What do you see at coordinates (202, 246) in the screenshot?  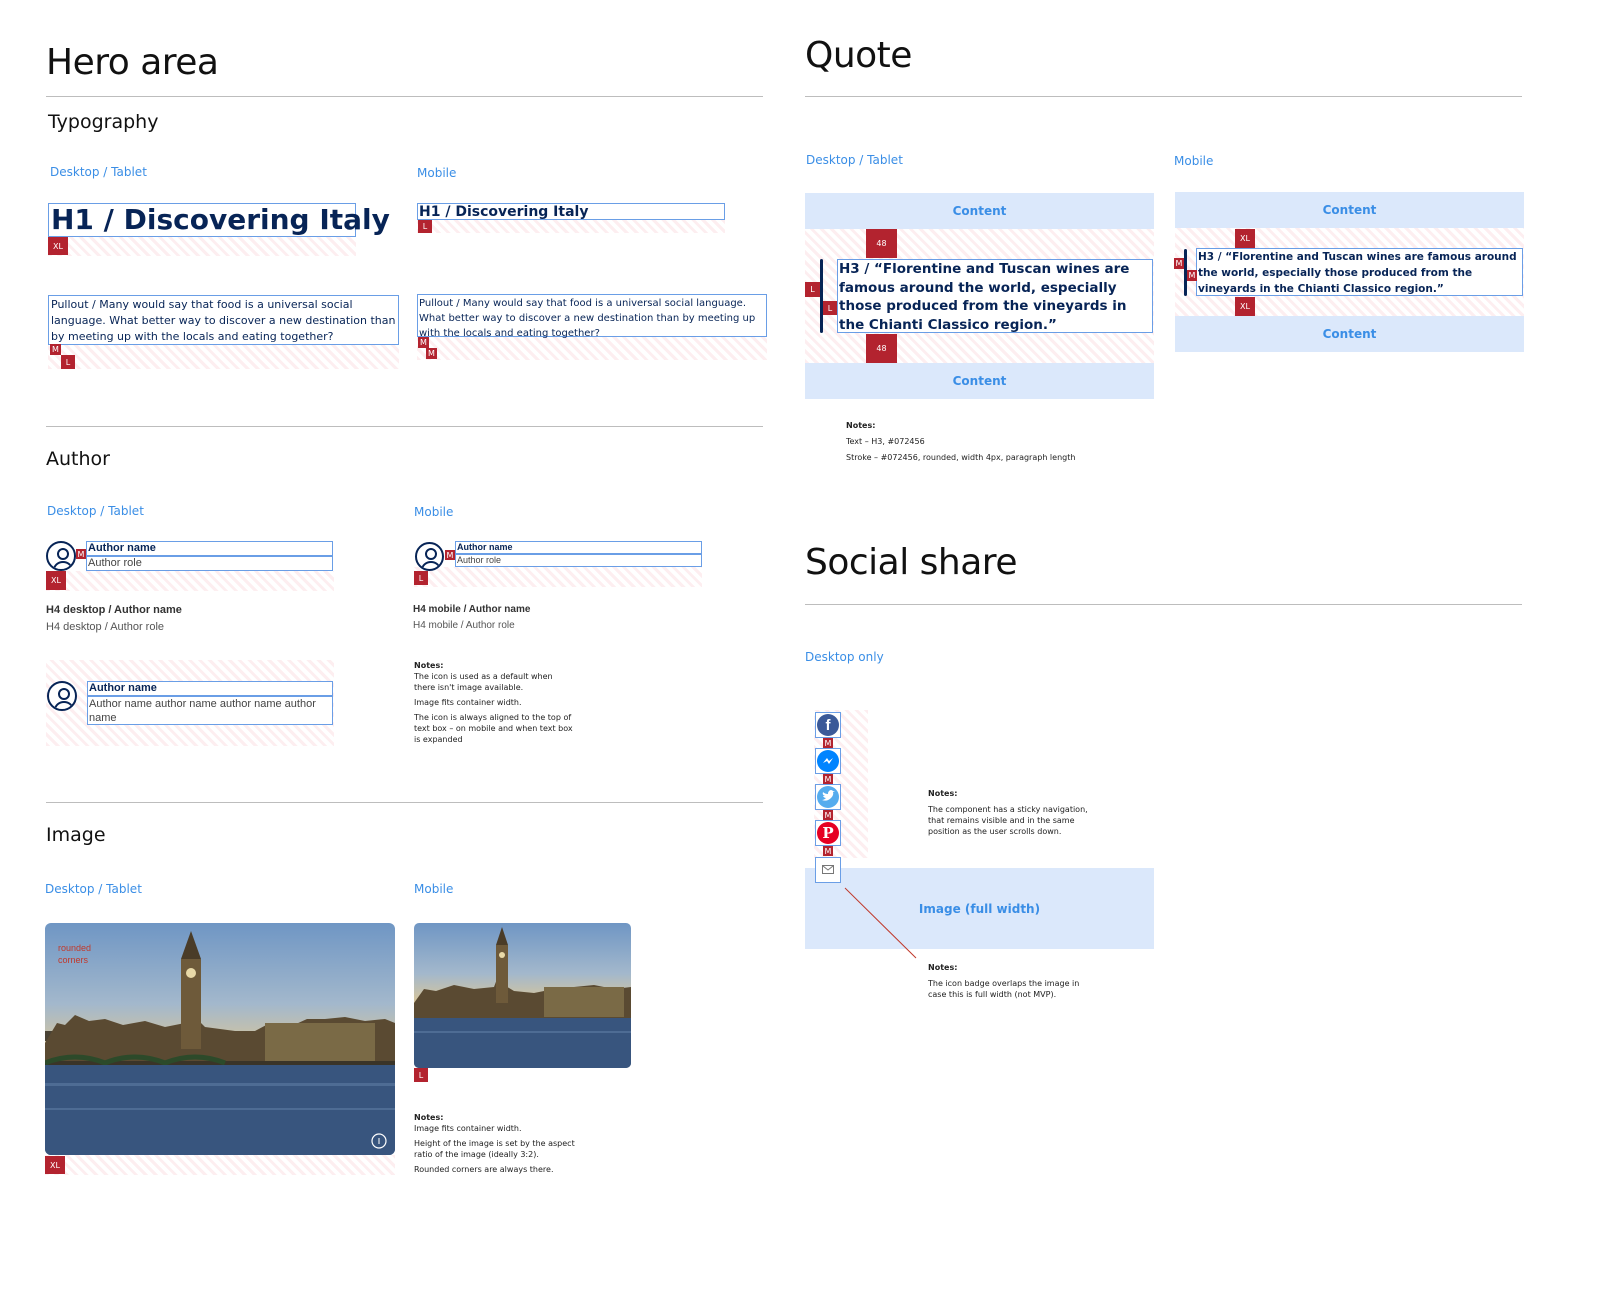 I see `h1-desktop-spacing` at bounding box center [202, 246].